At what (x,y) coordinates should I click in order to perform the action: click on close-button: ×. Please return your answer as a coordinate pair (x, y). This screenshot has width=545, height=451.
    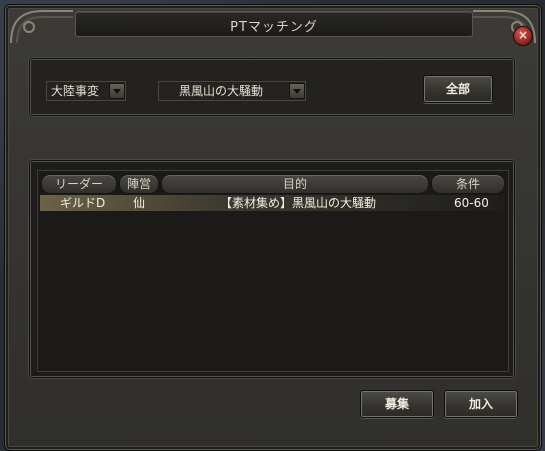
    Looking at the image, I should click on (523, 36).